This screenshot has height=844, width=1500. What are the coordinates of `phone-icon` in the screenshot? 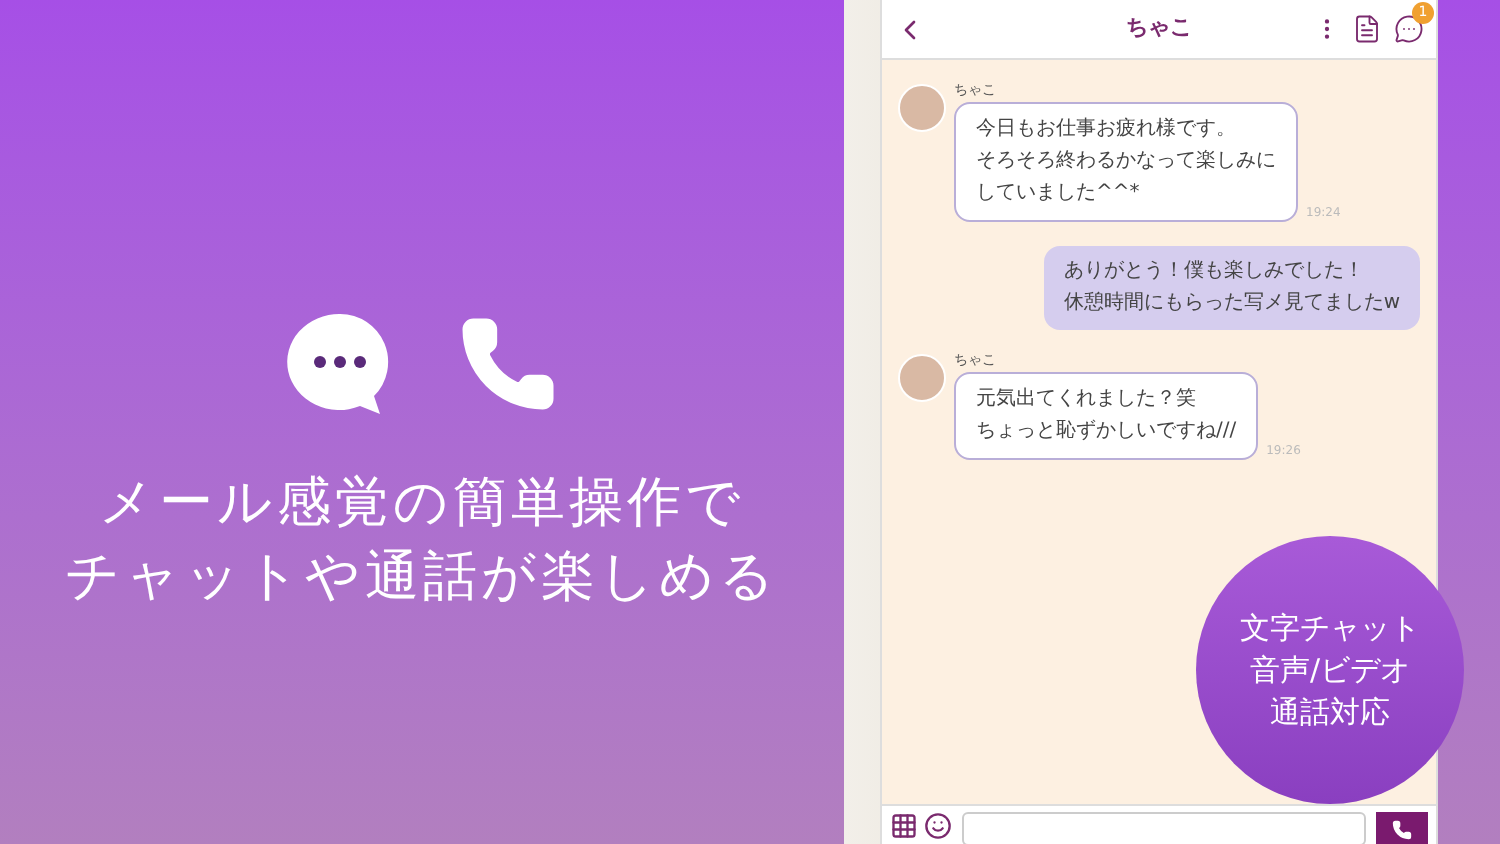 It's located at (1402, 829).